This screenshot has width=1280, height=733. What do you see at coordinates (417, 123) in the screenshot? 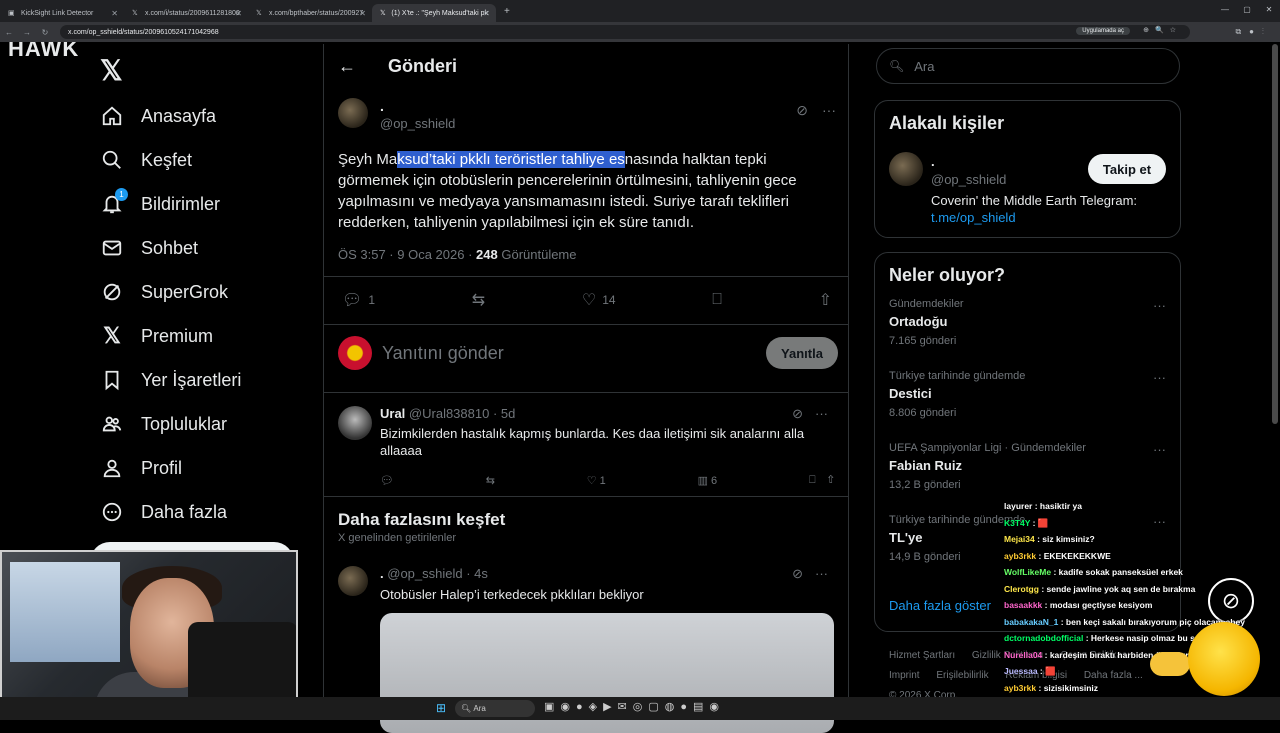
I see `author-handle: @op_sshield` at bounding box center [417, 123].